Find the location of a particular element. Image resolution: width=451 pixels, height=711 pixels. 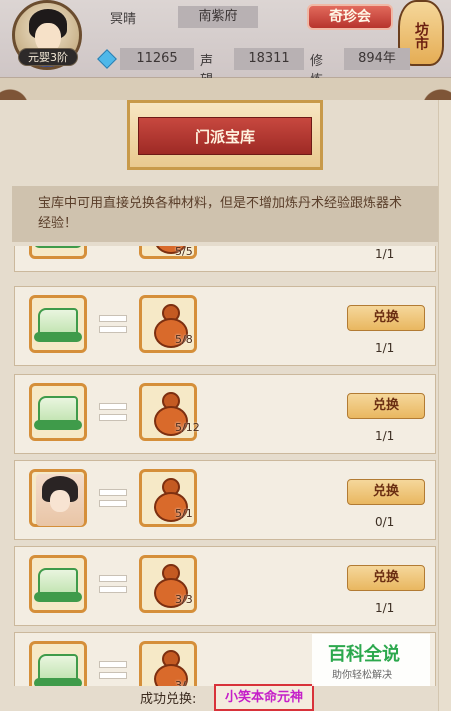

reputation-value: 18311 is located at coordinates (269, 59).